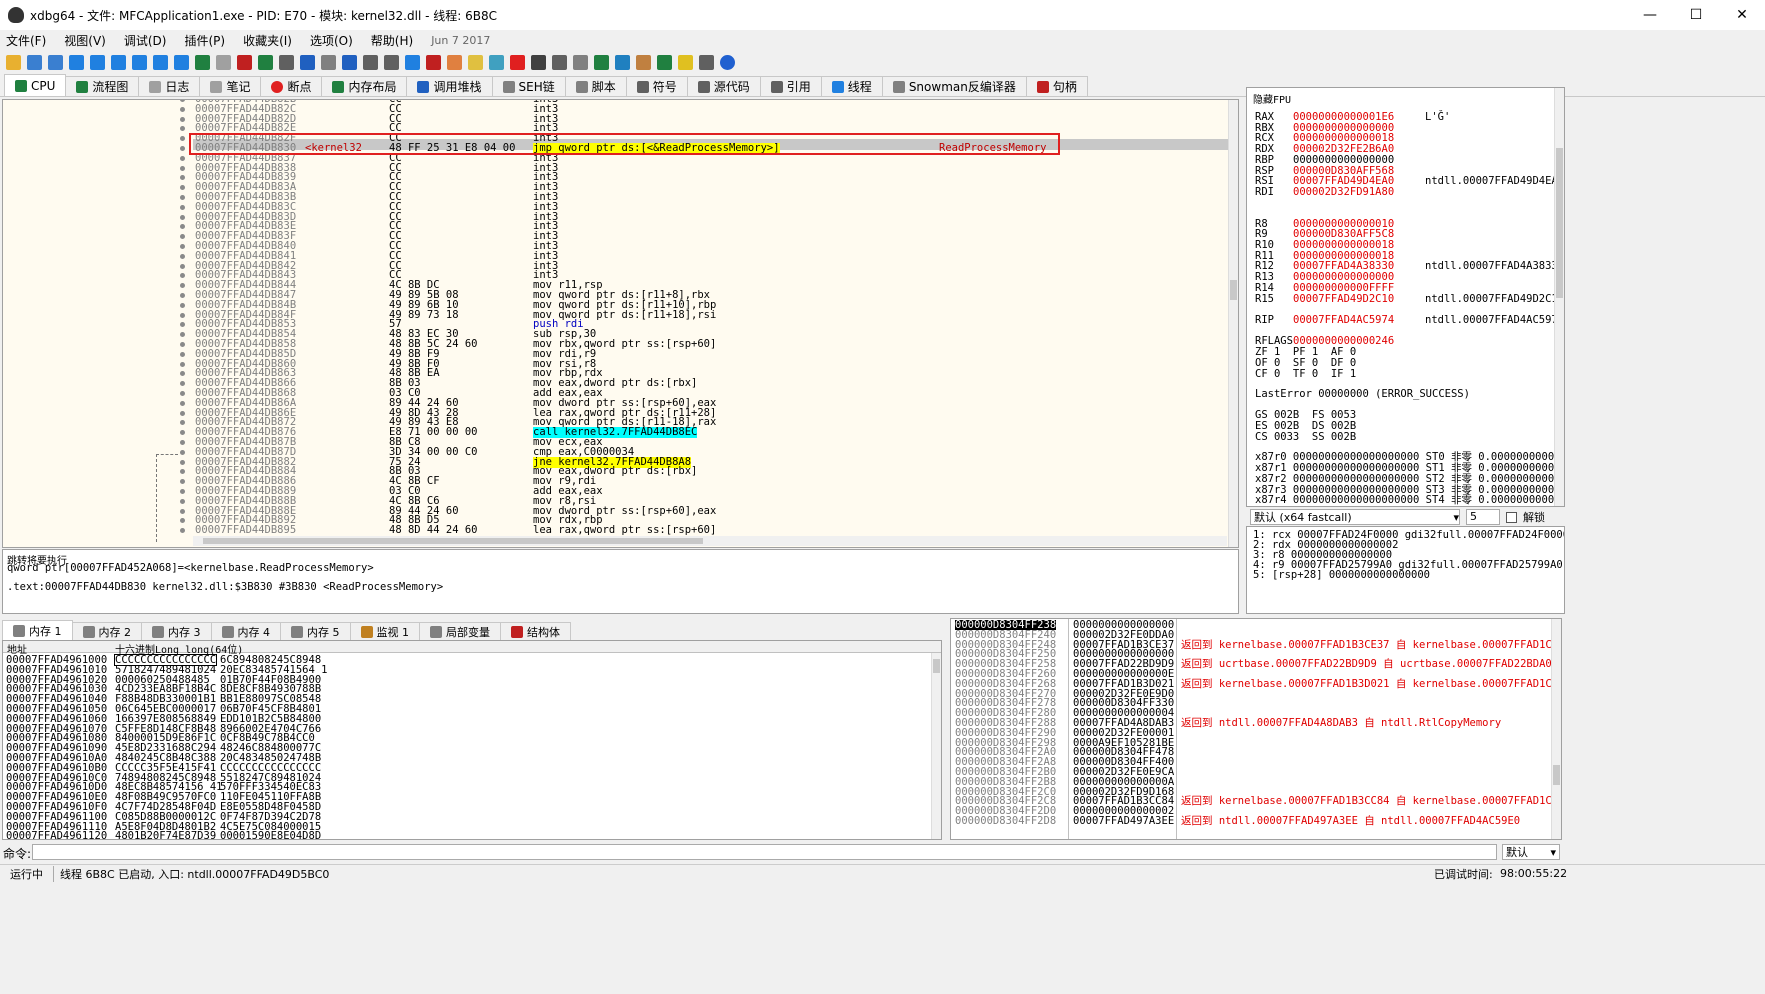  What do you see at coordinates (706, 62) in the screenshot?
I see `settings-icon` at bounding box center [706, 62].